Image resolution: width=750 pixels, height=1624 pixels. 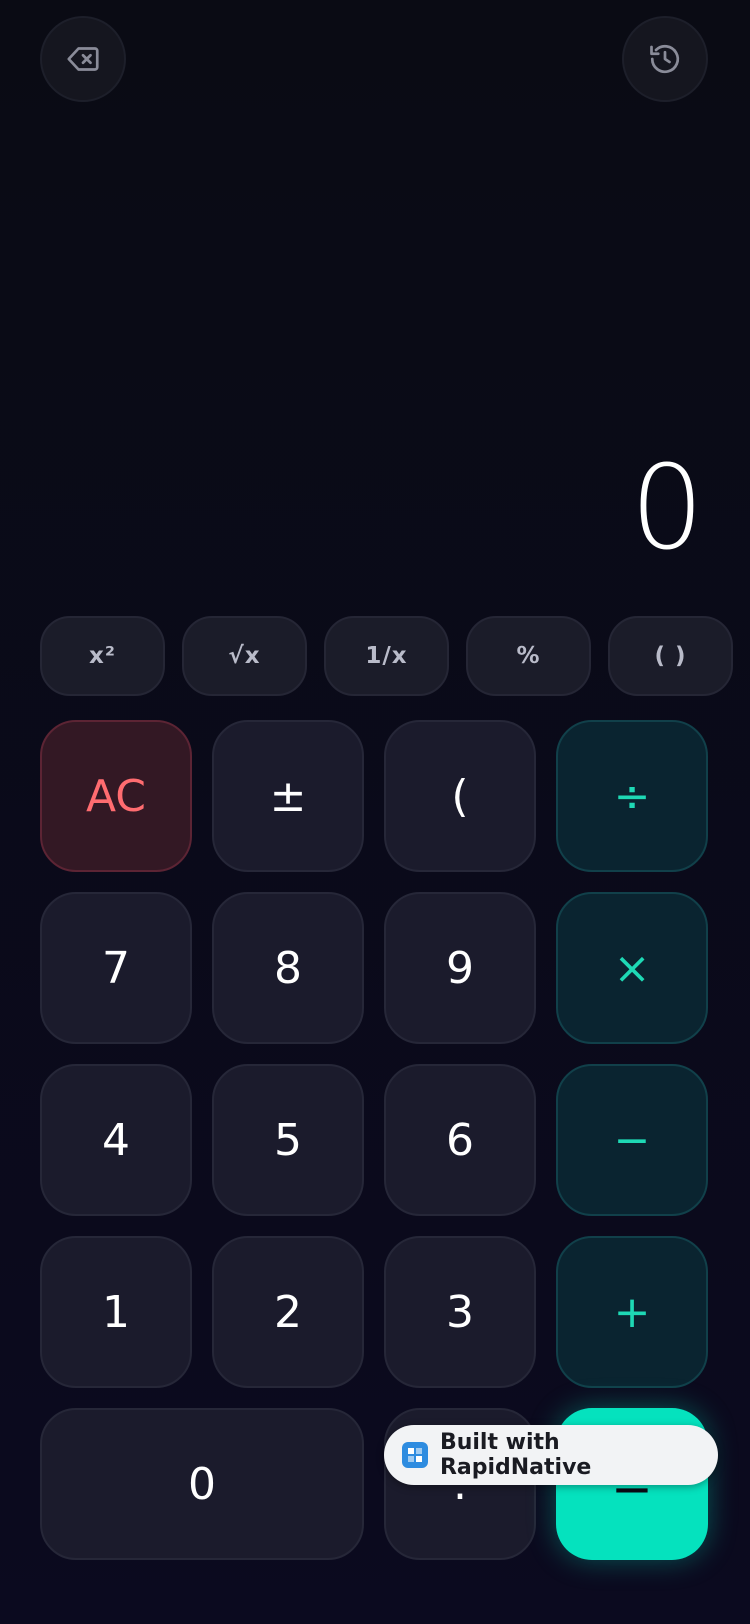 What do you see at coordinates (116, 1140) in the screenshot?
I see `digit-4-button: 4` at bounding box center [116, 1140].